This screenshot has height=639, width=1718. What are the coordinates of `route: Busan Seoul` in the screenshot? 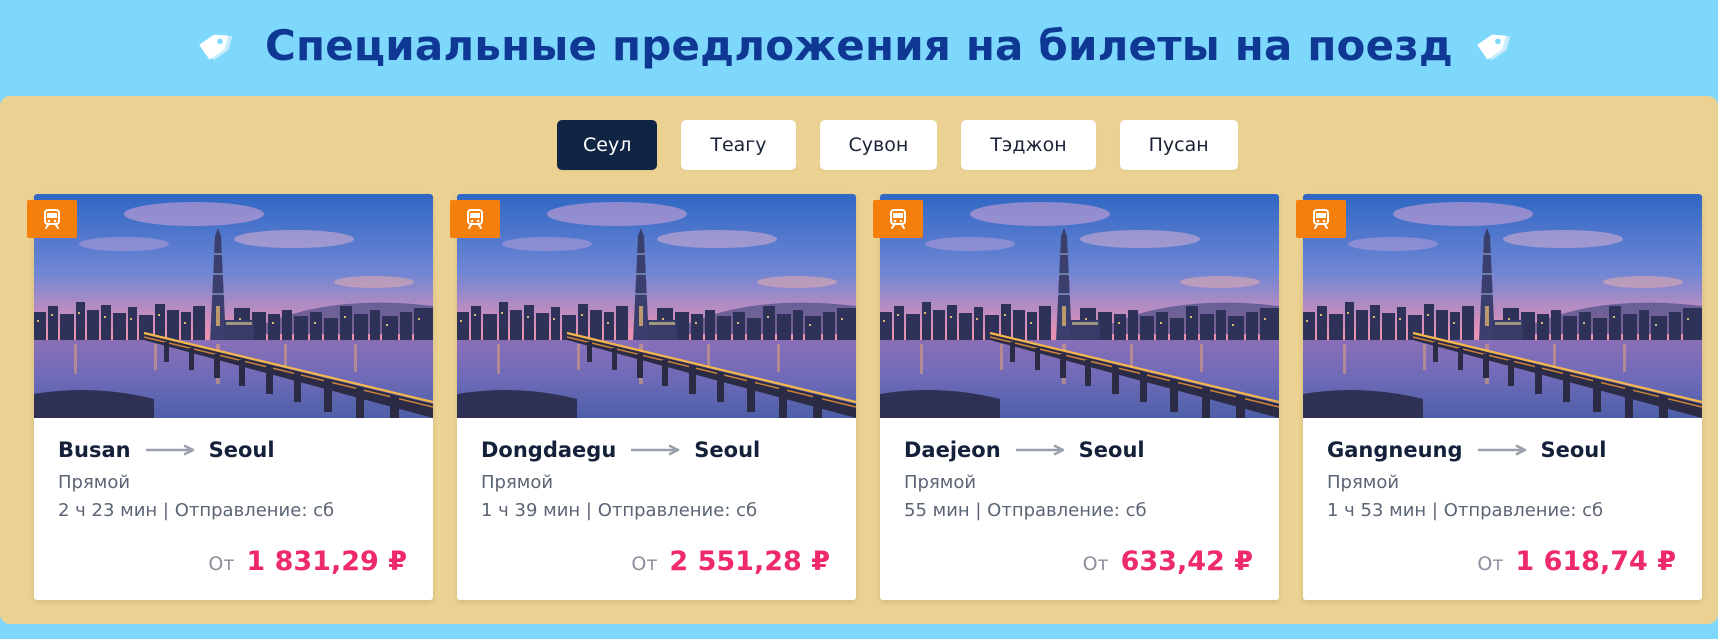 It's located at (166, 450).